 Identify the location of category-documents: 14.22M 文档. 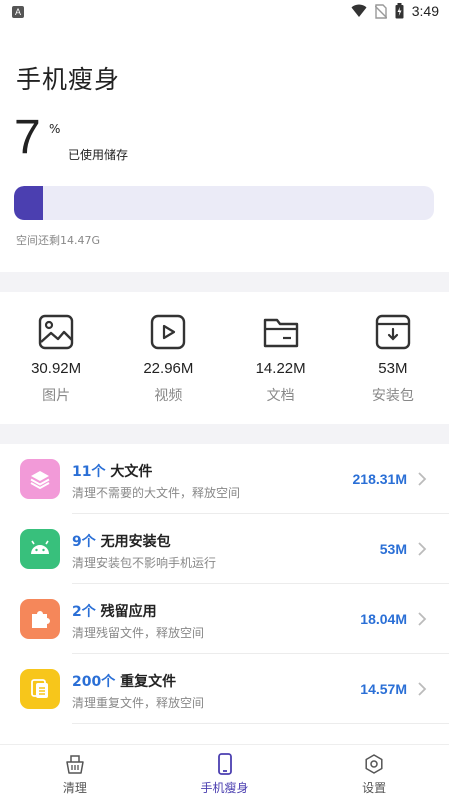
(281, 358).